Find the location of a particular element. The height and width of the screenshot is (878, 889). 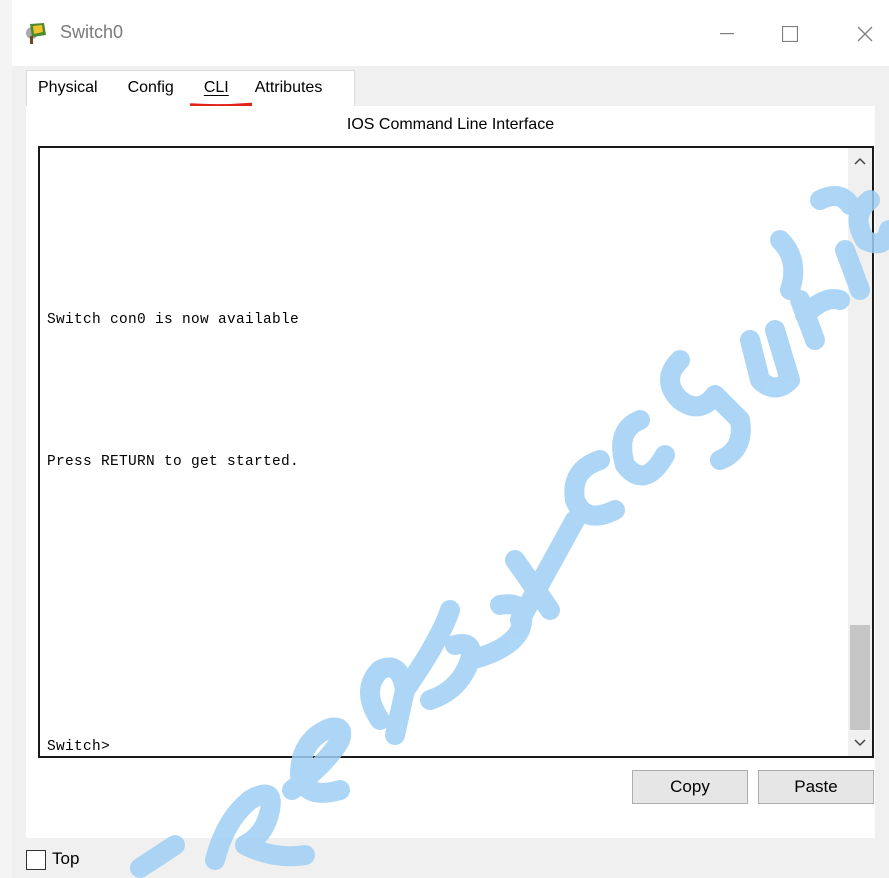

panel-title: IOS Command Line Interface is located at coordinates (450, 124).